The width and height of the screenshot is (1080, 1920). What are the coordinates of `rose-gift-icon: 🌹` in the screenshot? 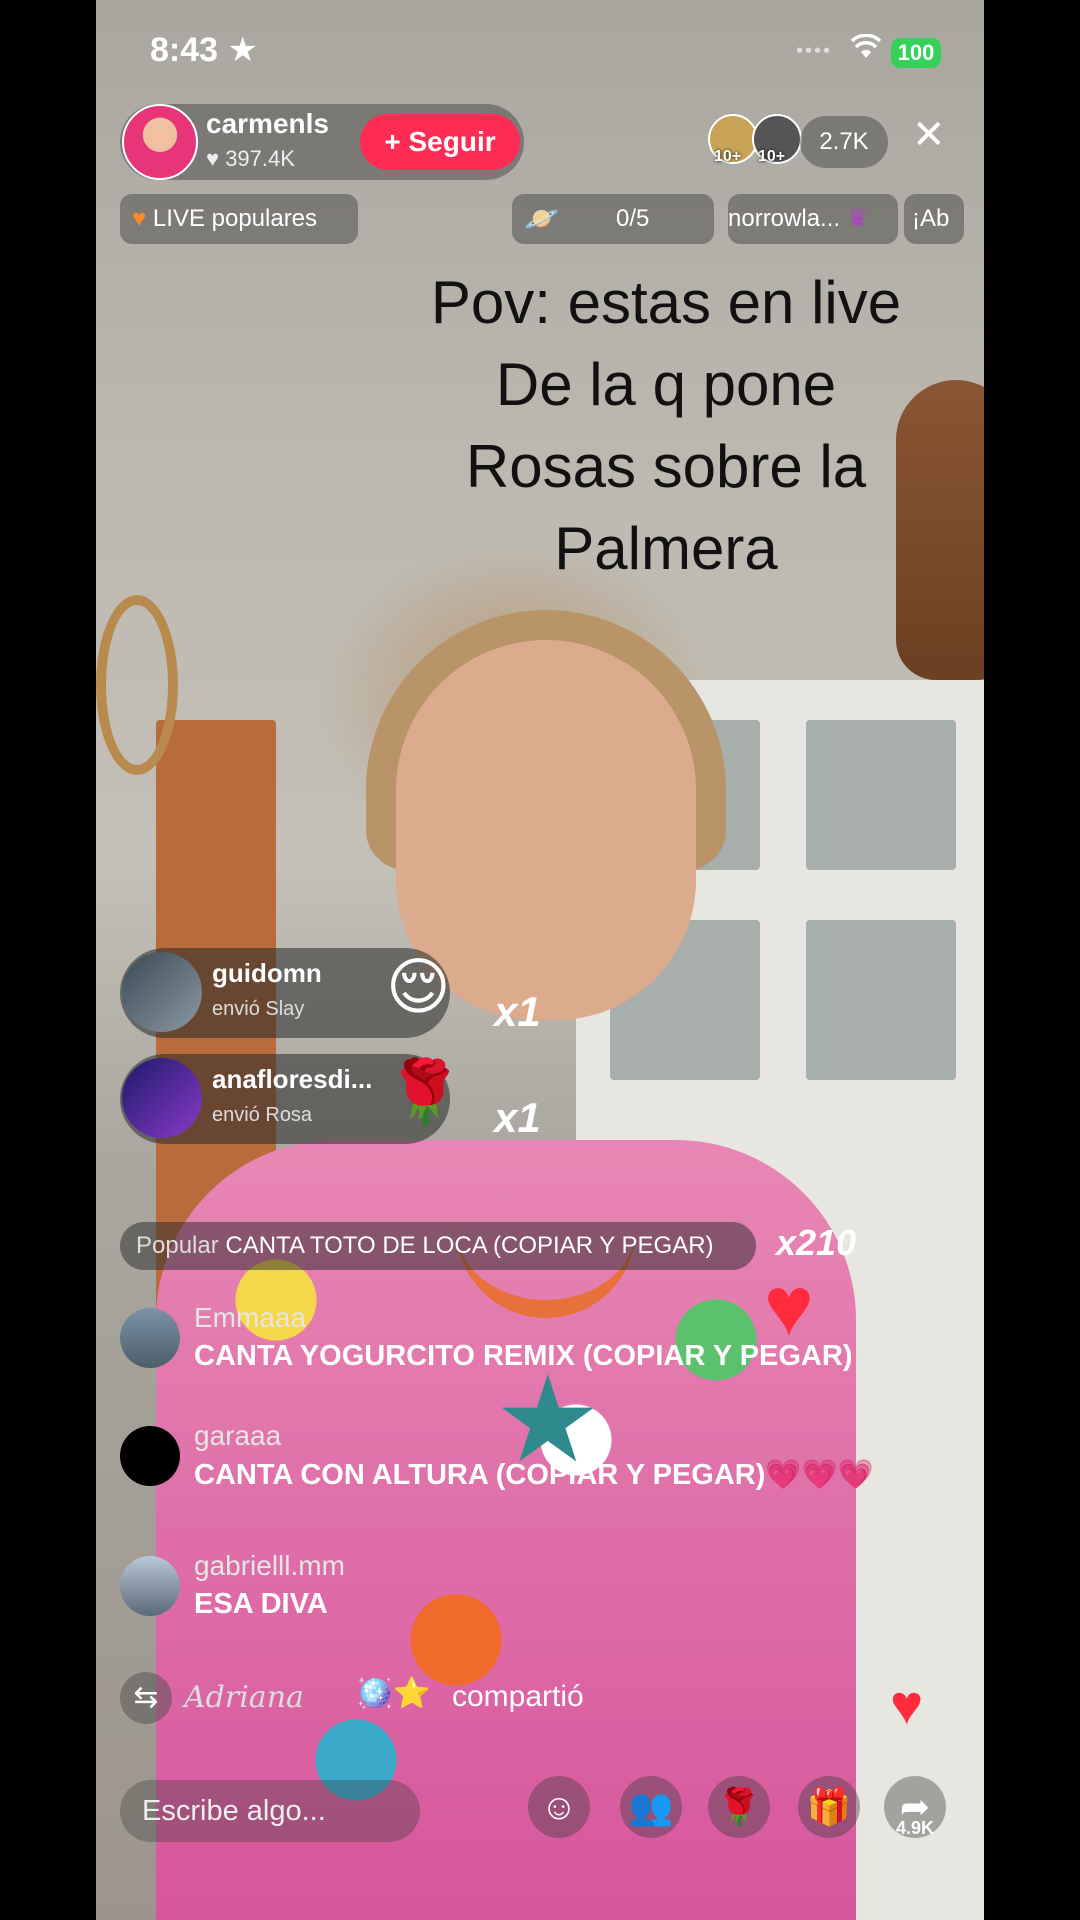 It's located at (425, 1092).